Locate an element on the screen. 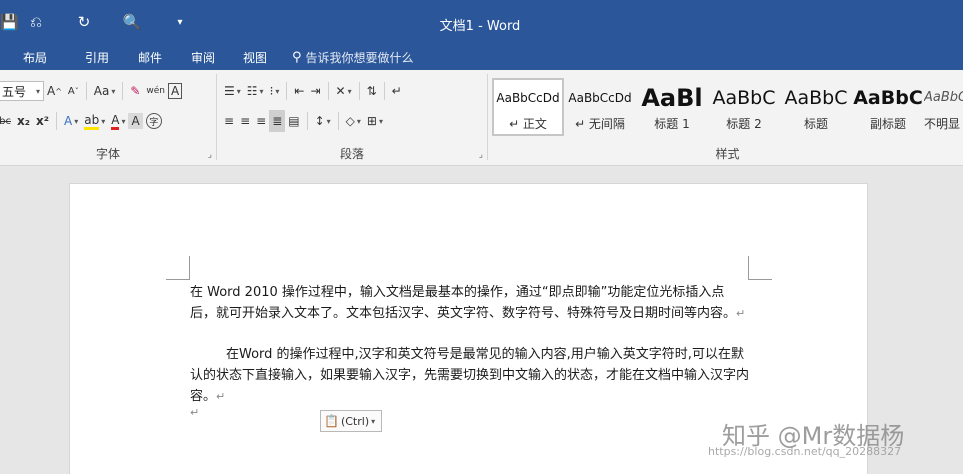 This screenshot has height=474, width=963. font-row-1: 五号 ▾ A ^ Aˇ Aa ▾ ✎ wén A is located at coordinates (91, 91).